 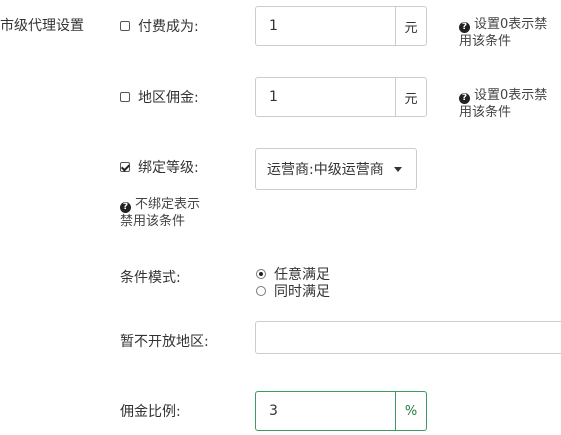 I want to click on bind-level-selected-value: 运营商:中级运营商, so click(x=325, y=170).